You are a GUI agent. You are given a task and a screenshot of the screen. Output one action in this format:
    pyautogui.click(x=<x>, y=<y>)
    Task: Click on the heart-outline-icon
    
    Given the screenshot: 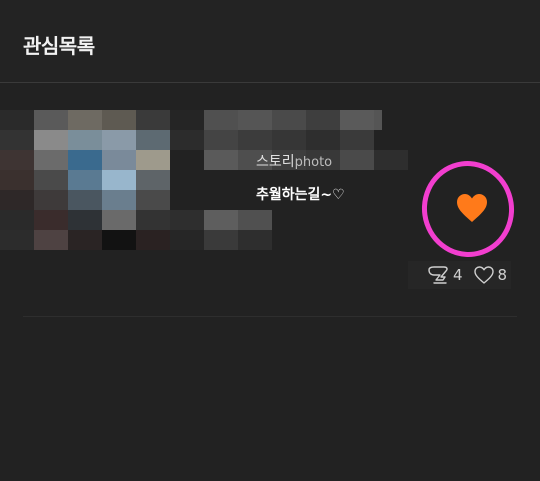 What is the action you would take?
    pyautogui.click(x=483, y=275)
    